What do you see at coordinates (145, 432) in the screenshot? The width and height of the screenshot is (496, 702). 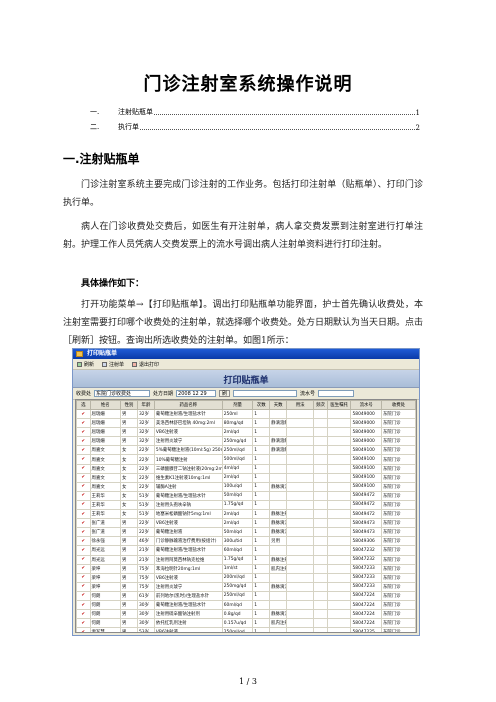 I see `table-cell: 32岁` at bounding box center [145, 432].